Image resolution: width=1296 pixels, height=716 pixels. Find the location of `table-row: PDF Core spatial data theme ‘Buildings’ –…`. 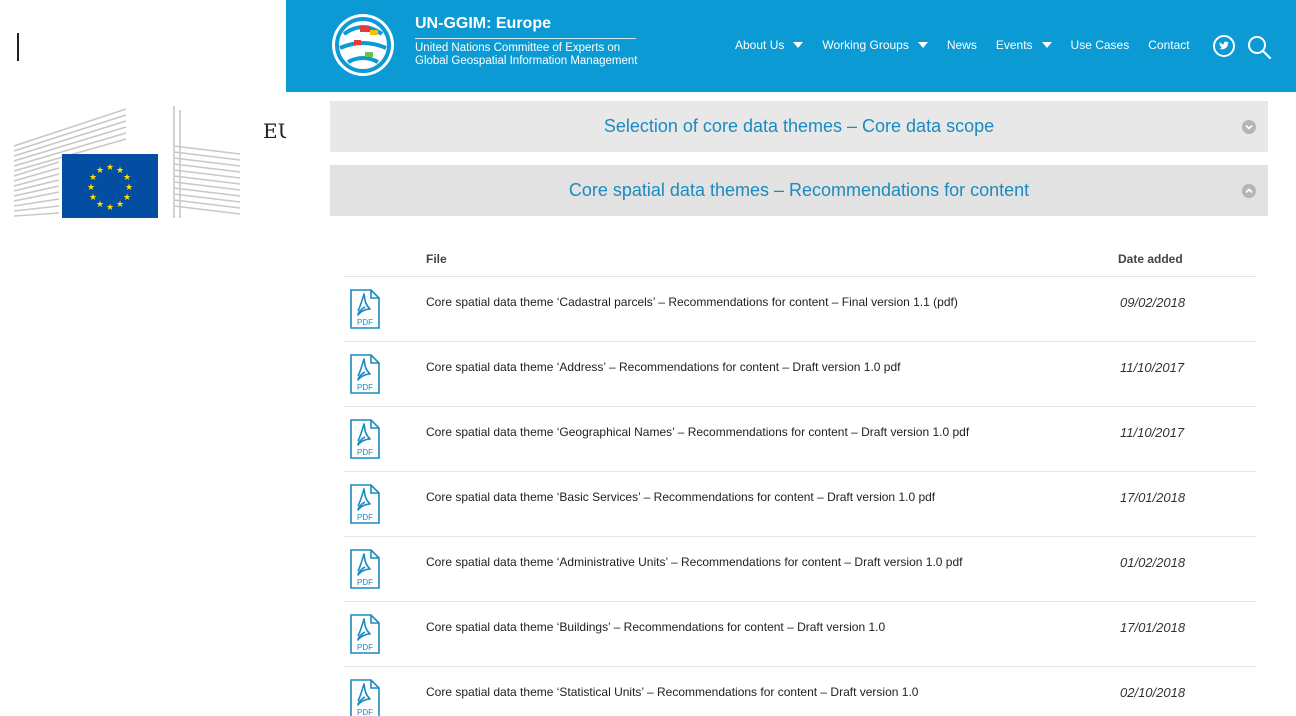

table-row: PDF Core spatial data theme ‘Buildings’ –… is located at coordinates (800, 634).